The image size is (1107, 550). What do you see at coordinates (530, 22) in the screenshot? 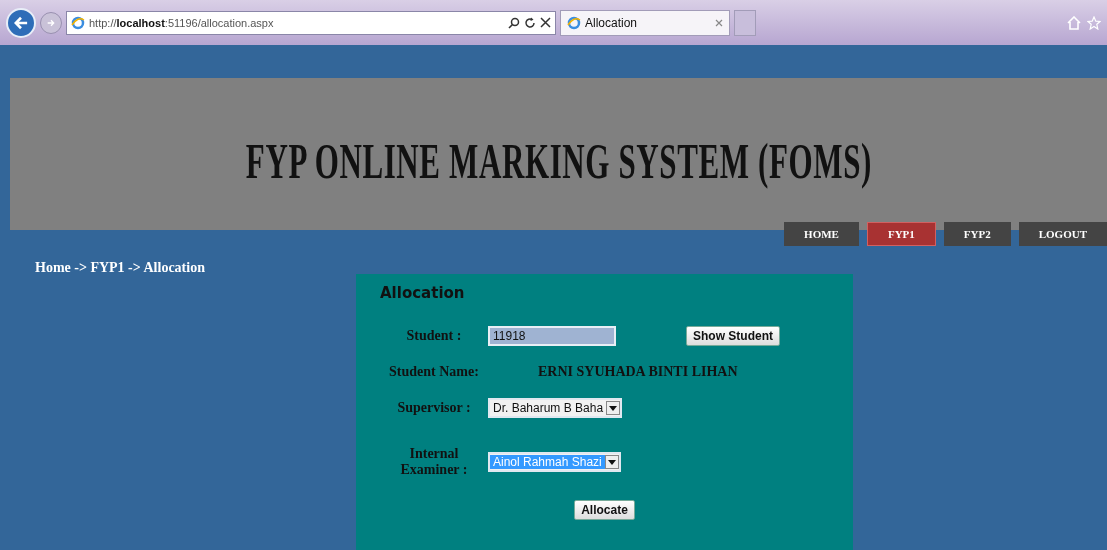
I see `refresh-icon` at bounding box center [530, 22].